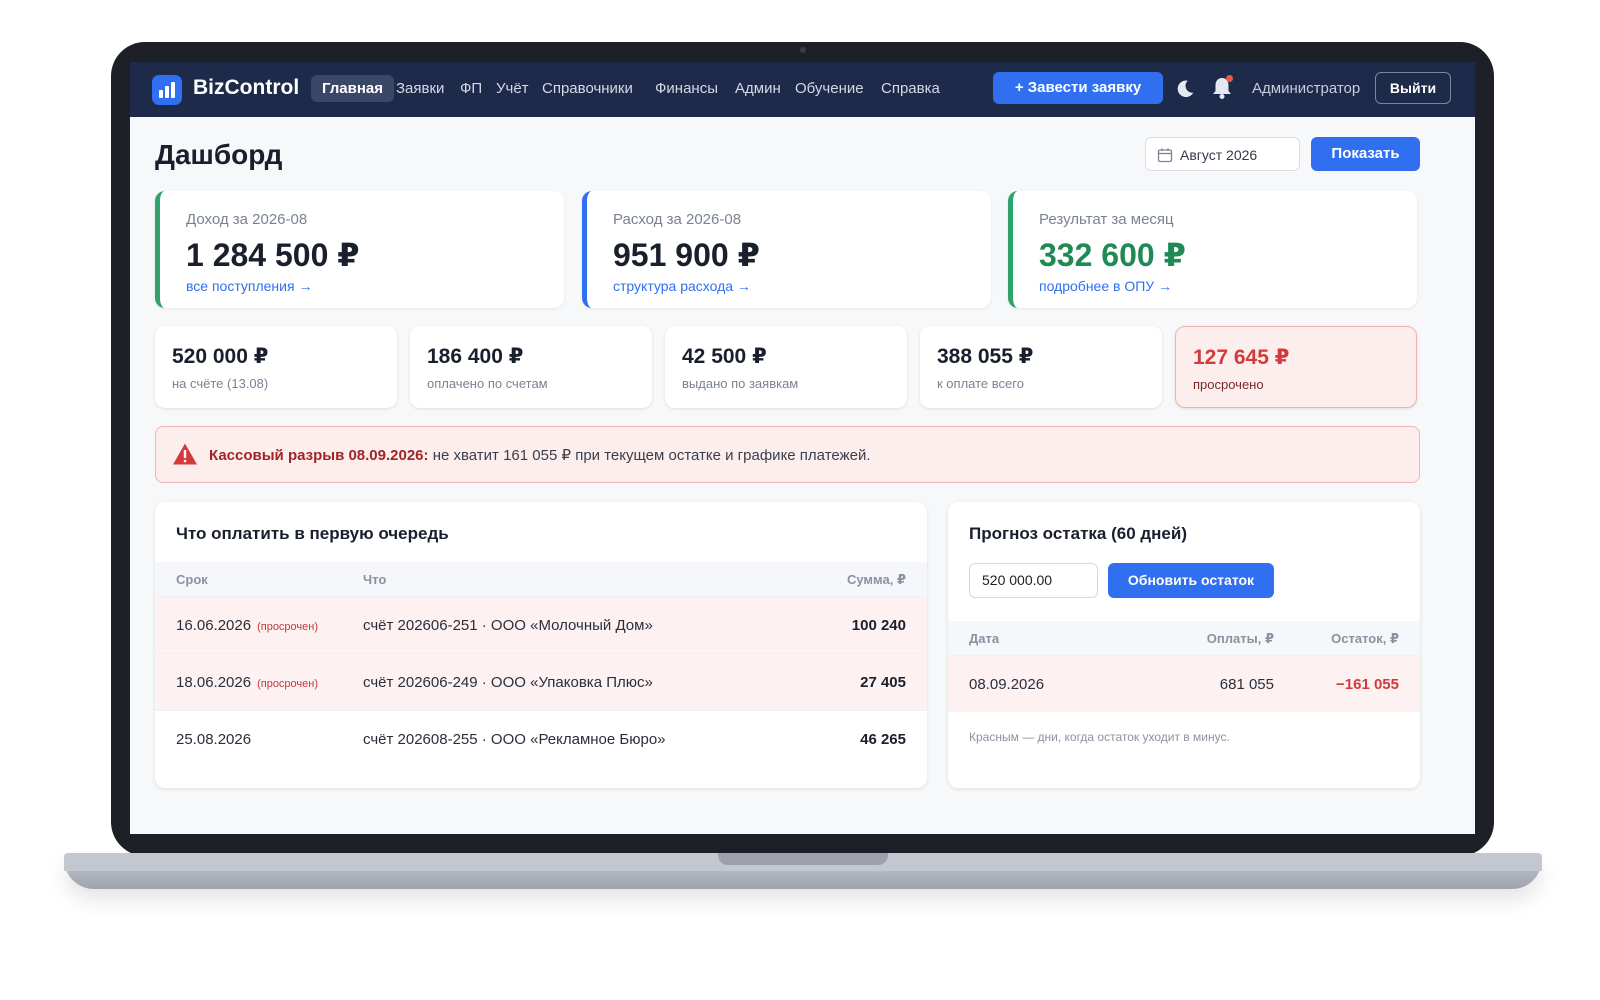 This screenshot has width=1600, height=1000. I want to click on stat-overdue: 127 645 ₽ просрочено, so click(1296, 367).